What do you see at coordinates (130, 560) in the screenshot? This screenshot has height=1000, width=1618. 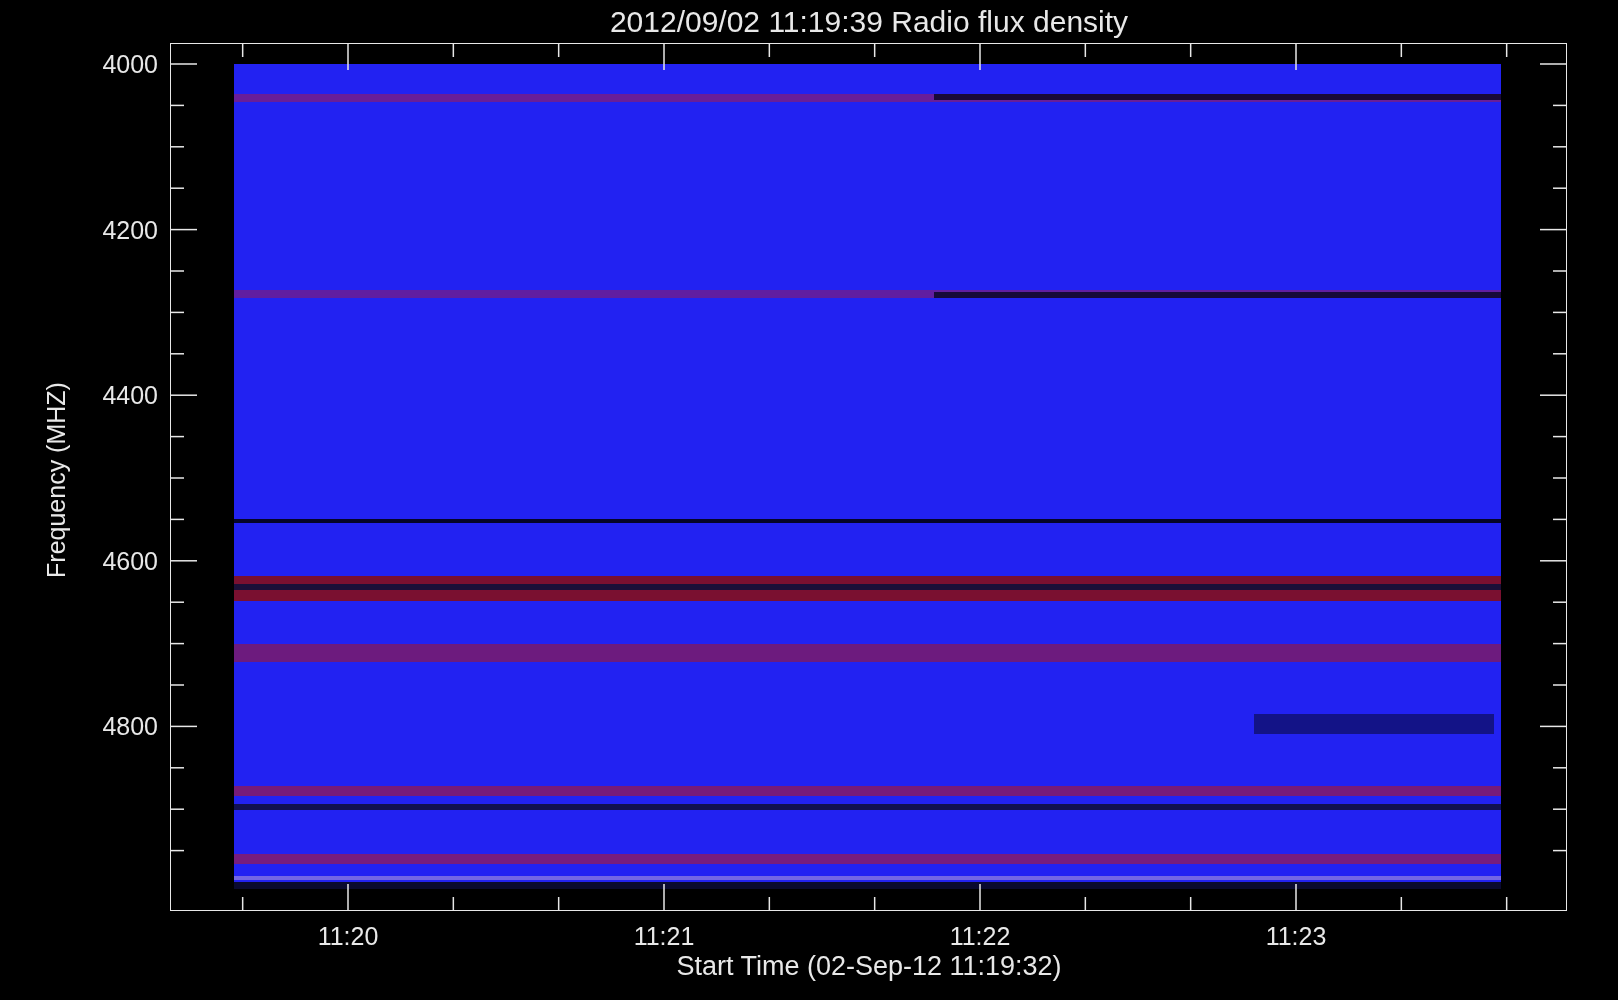 I see `y-tick-label: 4600` at bounding box center [130, 560].